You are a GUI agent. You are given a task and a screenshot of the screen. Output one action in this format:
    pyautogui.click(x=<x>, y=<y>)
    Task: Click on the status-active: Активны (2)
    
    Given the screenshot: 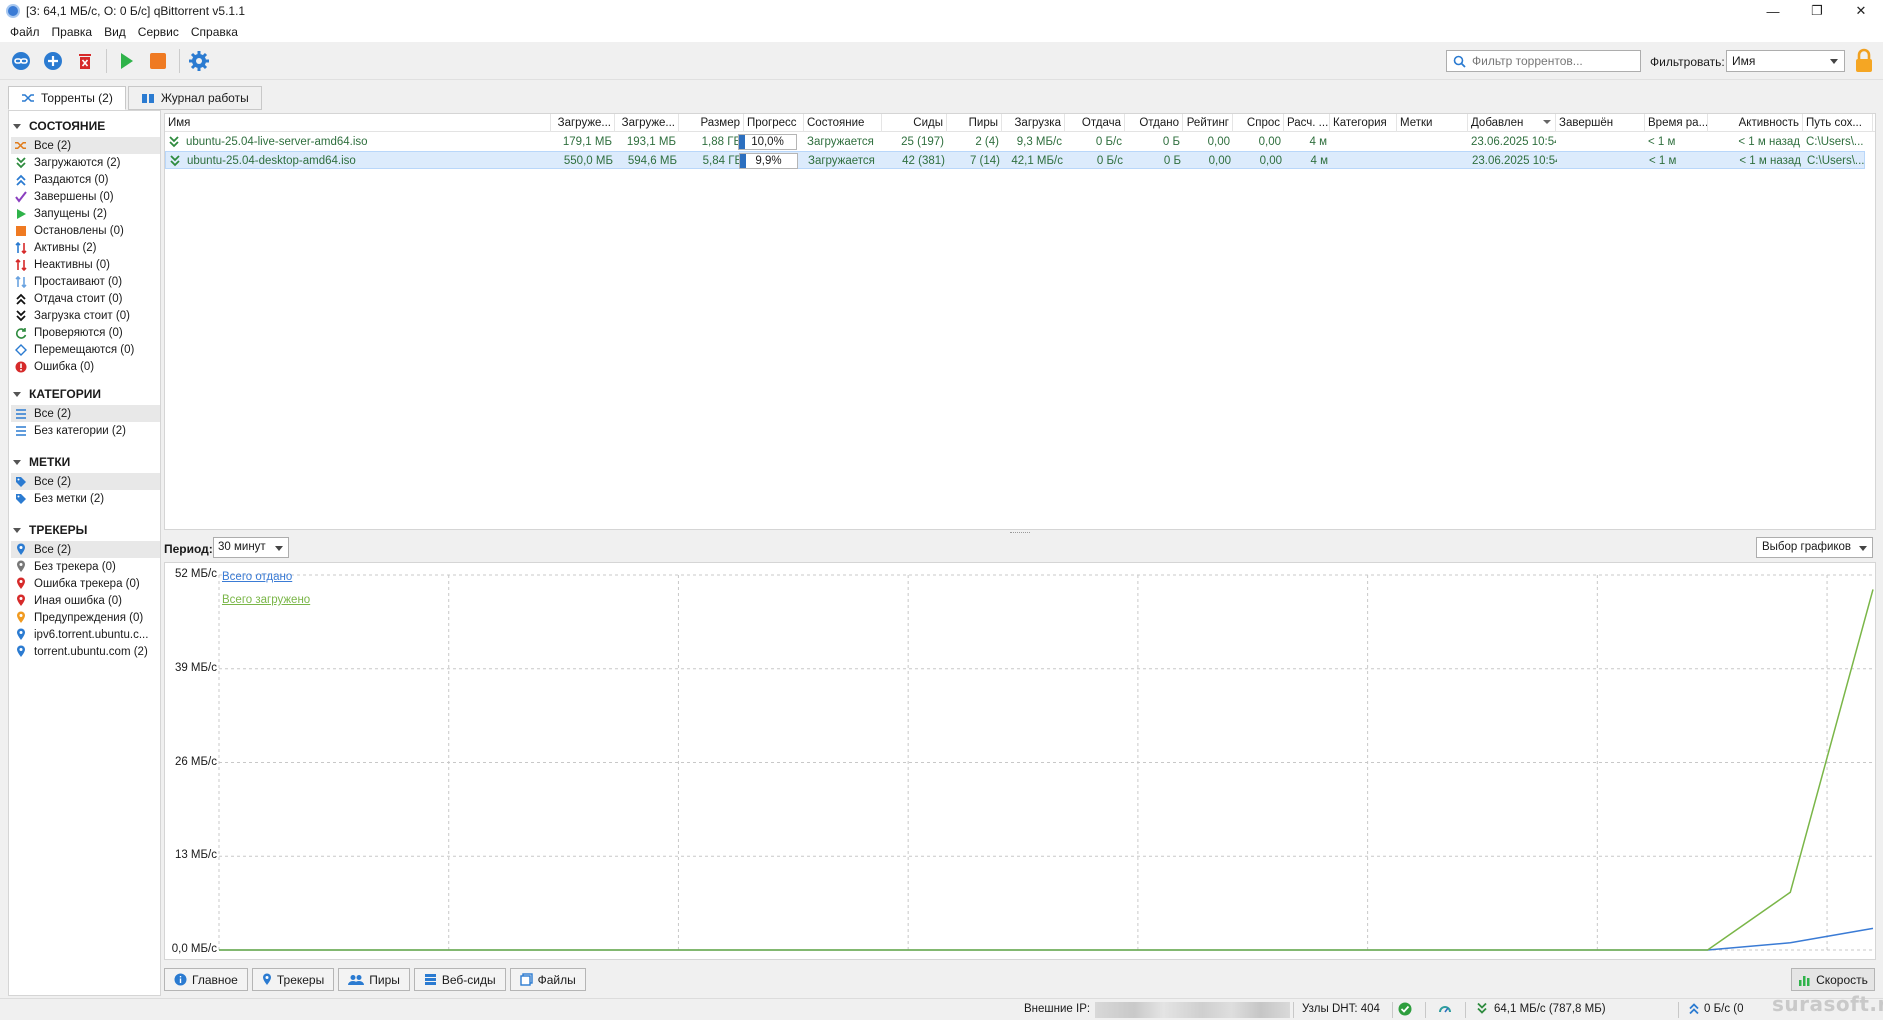 What is the action you would take?
    pyautogui.click(x=85, y=247)
    